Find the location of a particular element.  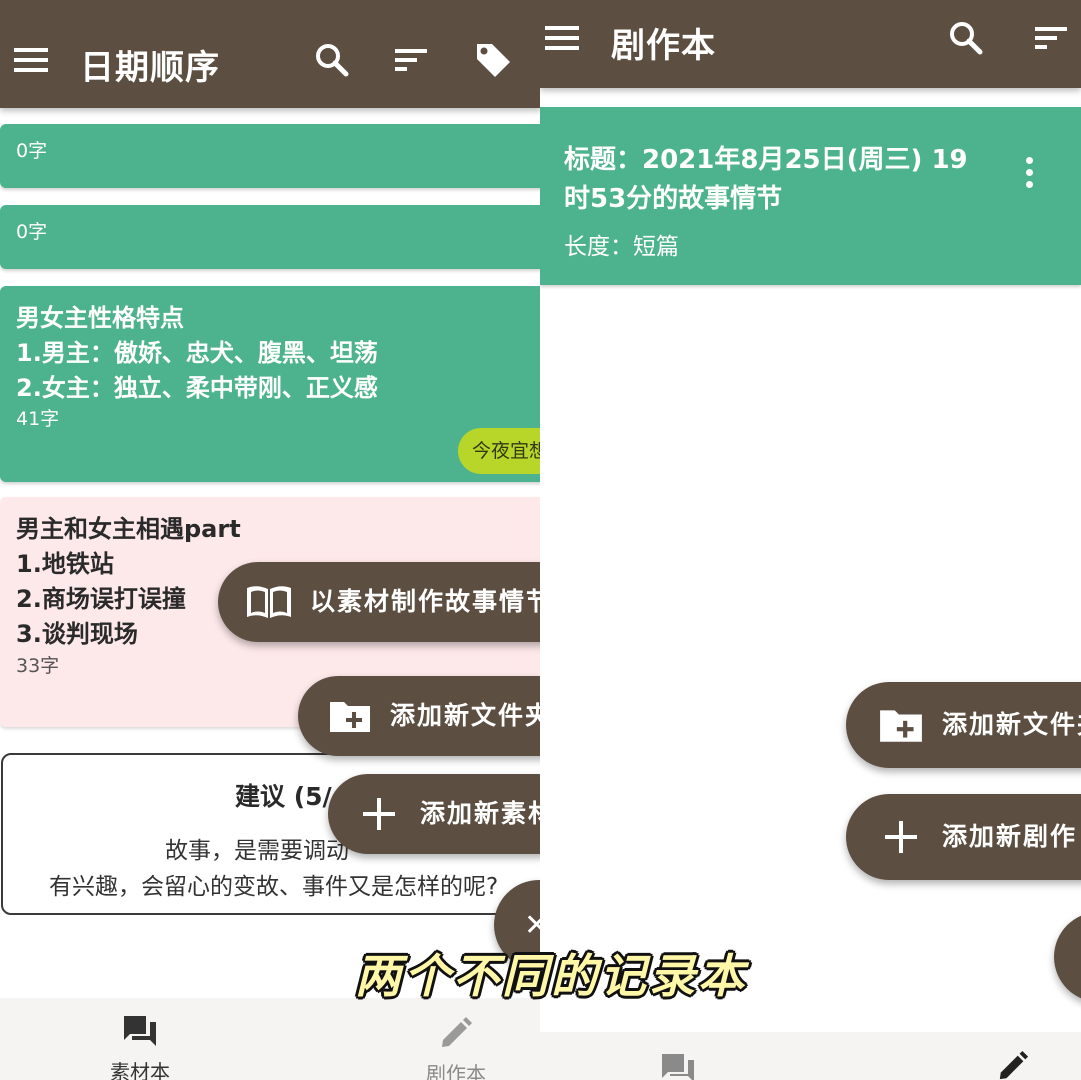

make-story-fab: 以素材制作故事情节 is located at coordinates (379, 602).